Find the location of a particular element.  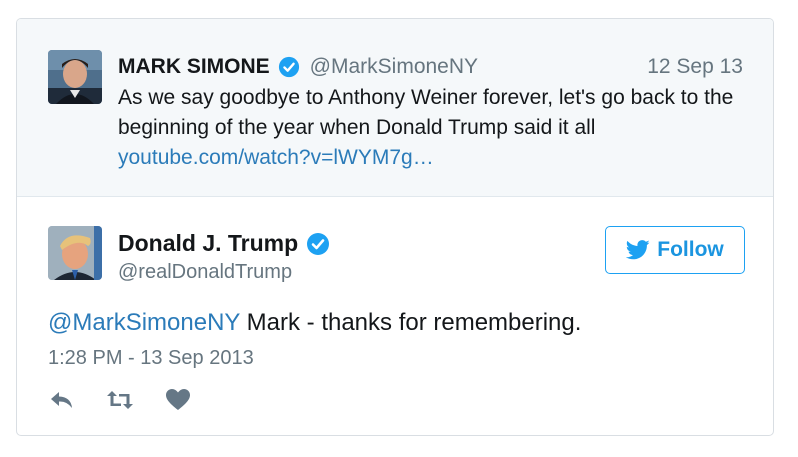

reply-icon is located at coordinates (62, 400).